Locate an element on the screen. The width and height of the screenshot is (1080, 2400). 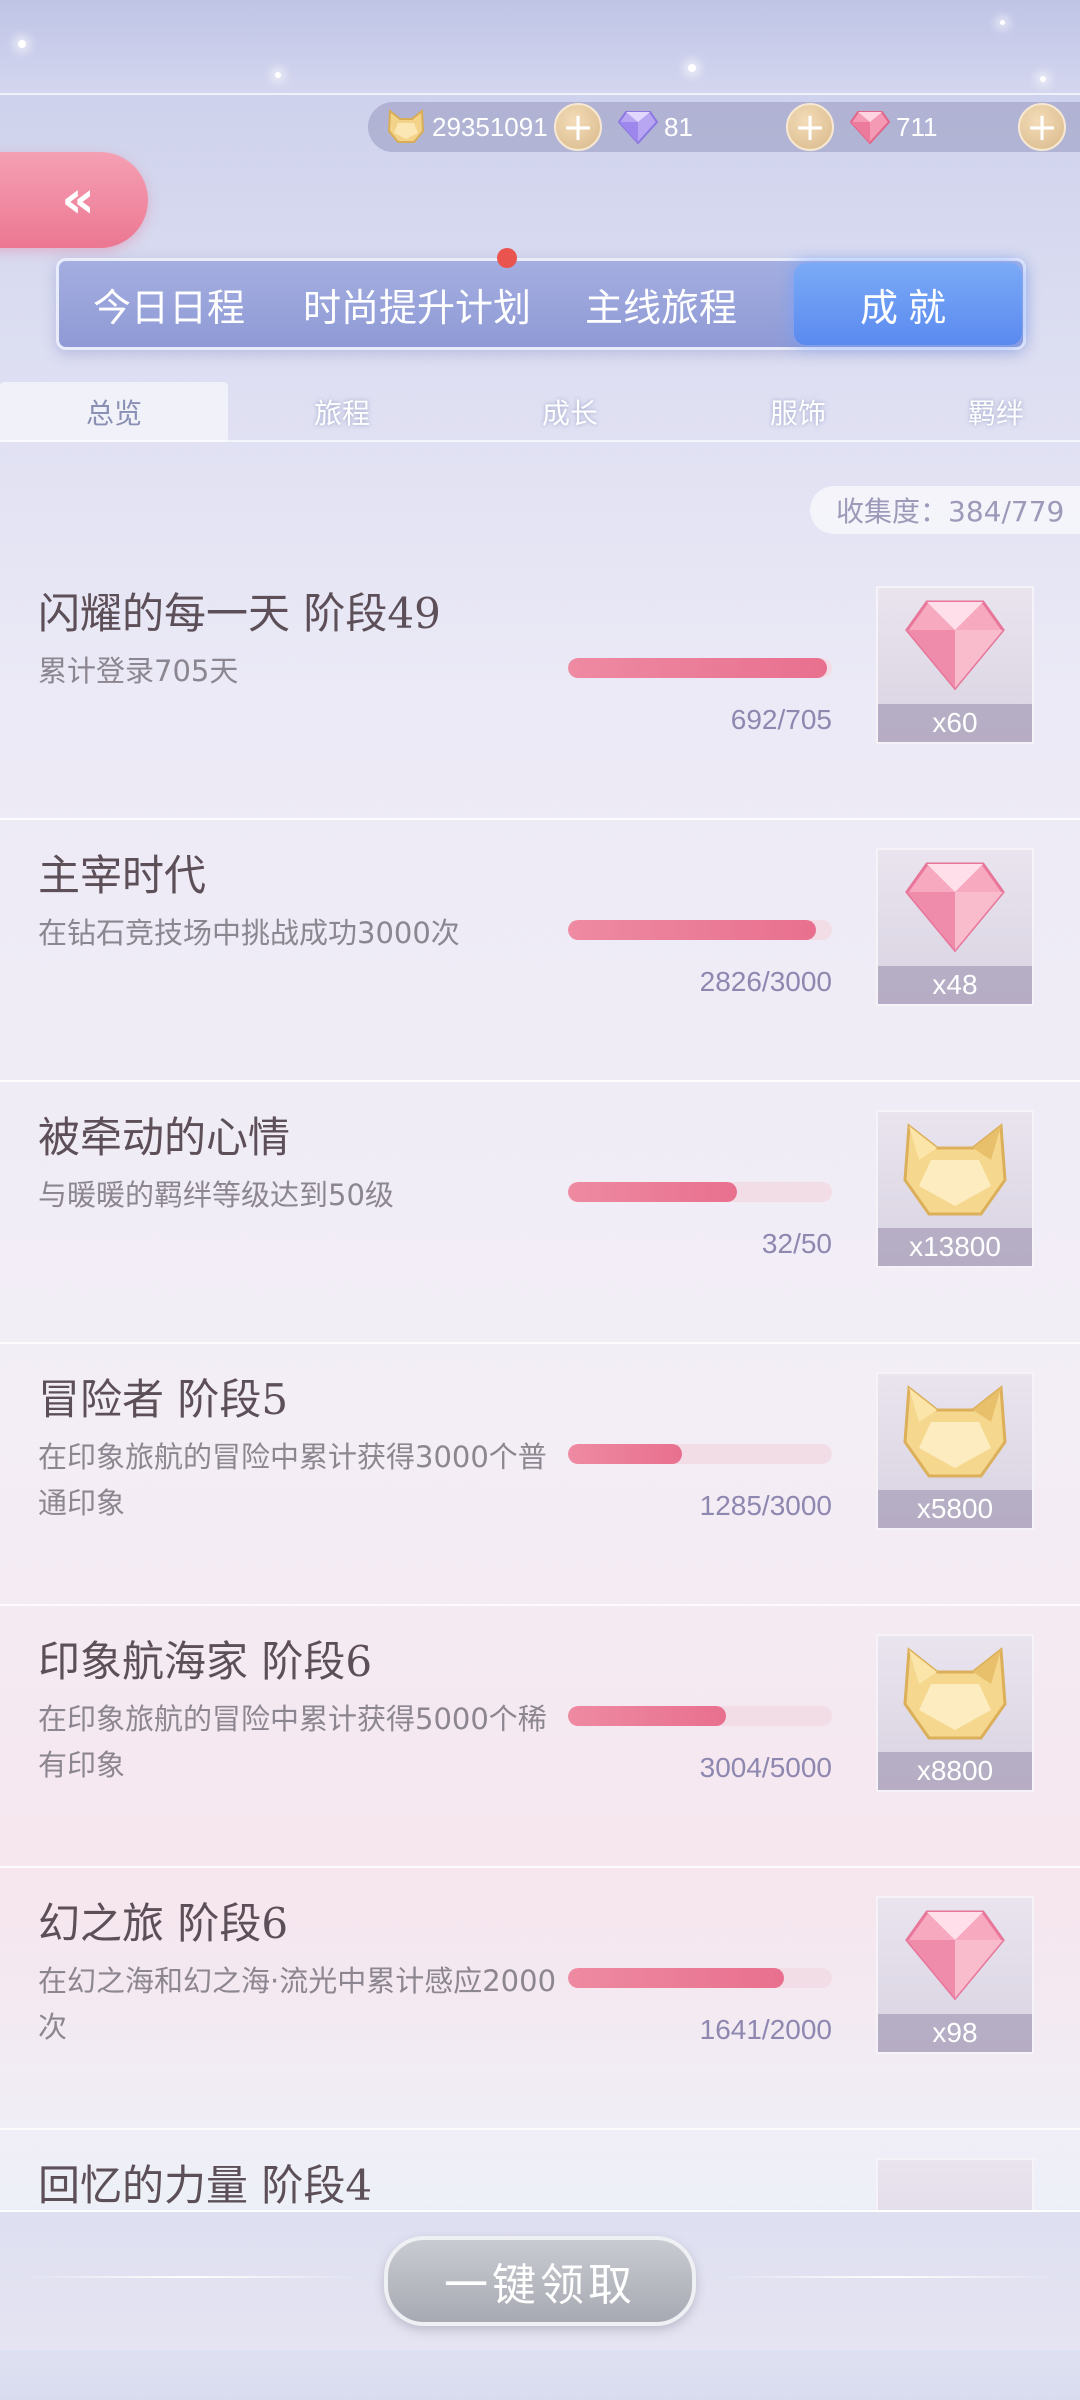
progress-text: 692/705 is located at coordinates (781, 719).